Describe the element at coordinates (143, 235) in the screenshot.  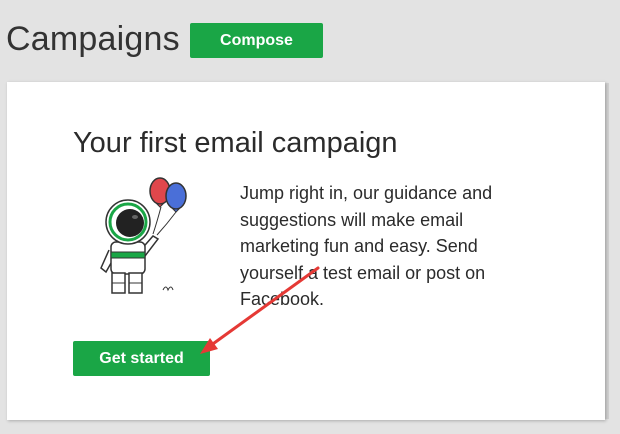
I see `astronaut-with-balloons-icon` at that location.